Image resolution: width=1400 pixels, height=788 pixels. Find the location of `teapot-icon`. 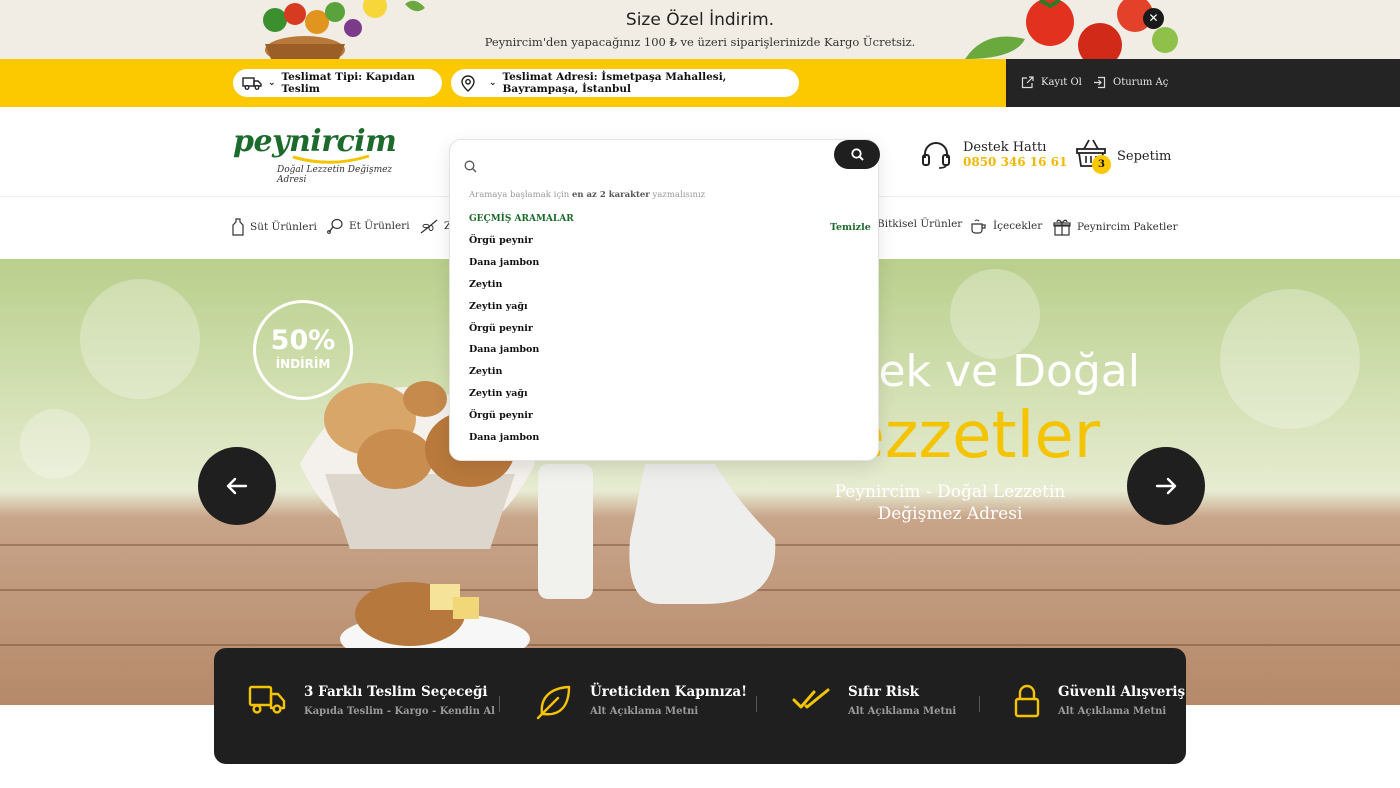

teapot-icon is located at coordinates (978, 226).